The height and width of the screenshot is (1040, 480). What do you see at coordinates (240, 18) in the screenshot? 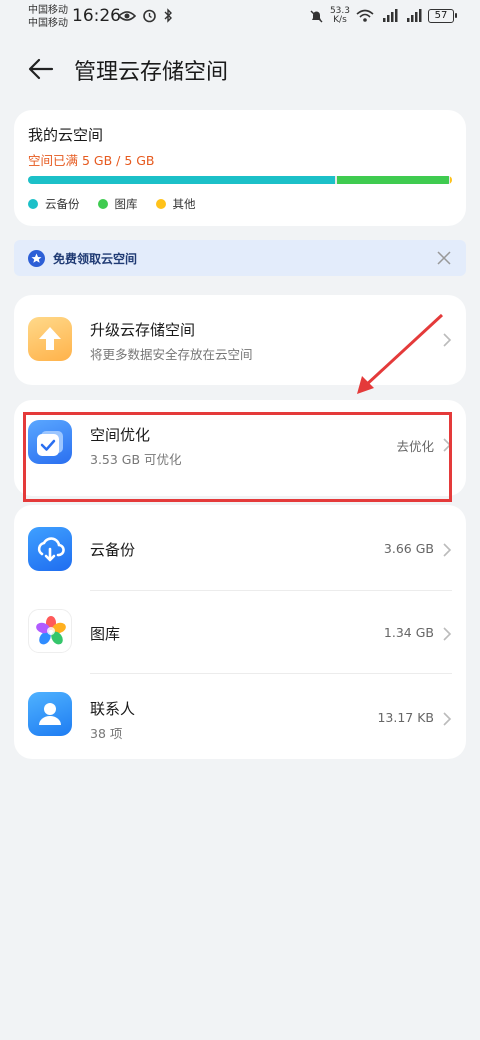
I see `status-bar: 中国移动 中国移动 16:26 53.3 K/s 57` at bounding box center [240, 18].